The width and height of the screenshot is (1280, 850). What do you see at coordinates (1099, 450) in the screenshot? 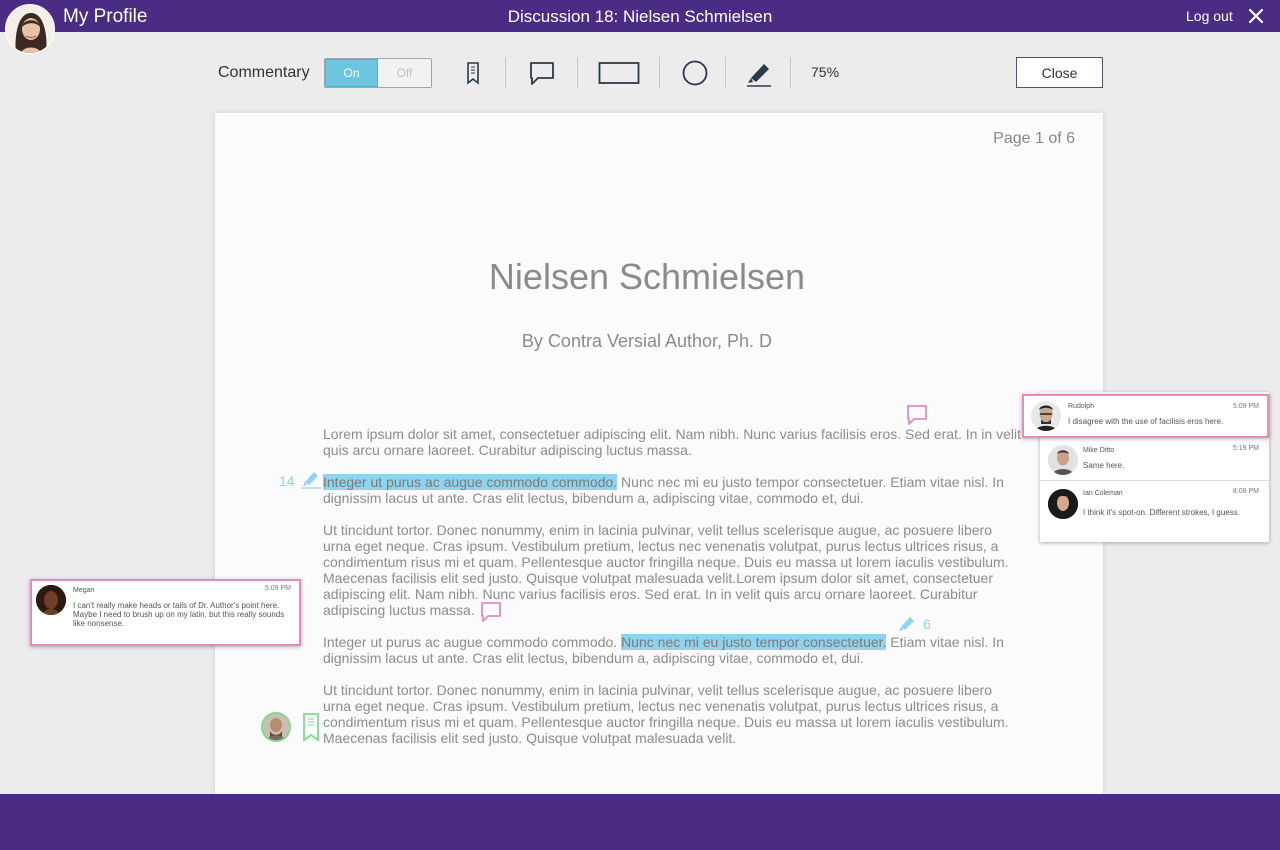
I see `comment-author: Mike Ditto` at bounding box center [1099, 450].